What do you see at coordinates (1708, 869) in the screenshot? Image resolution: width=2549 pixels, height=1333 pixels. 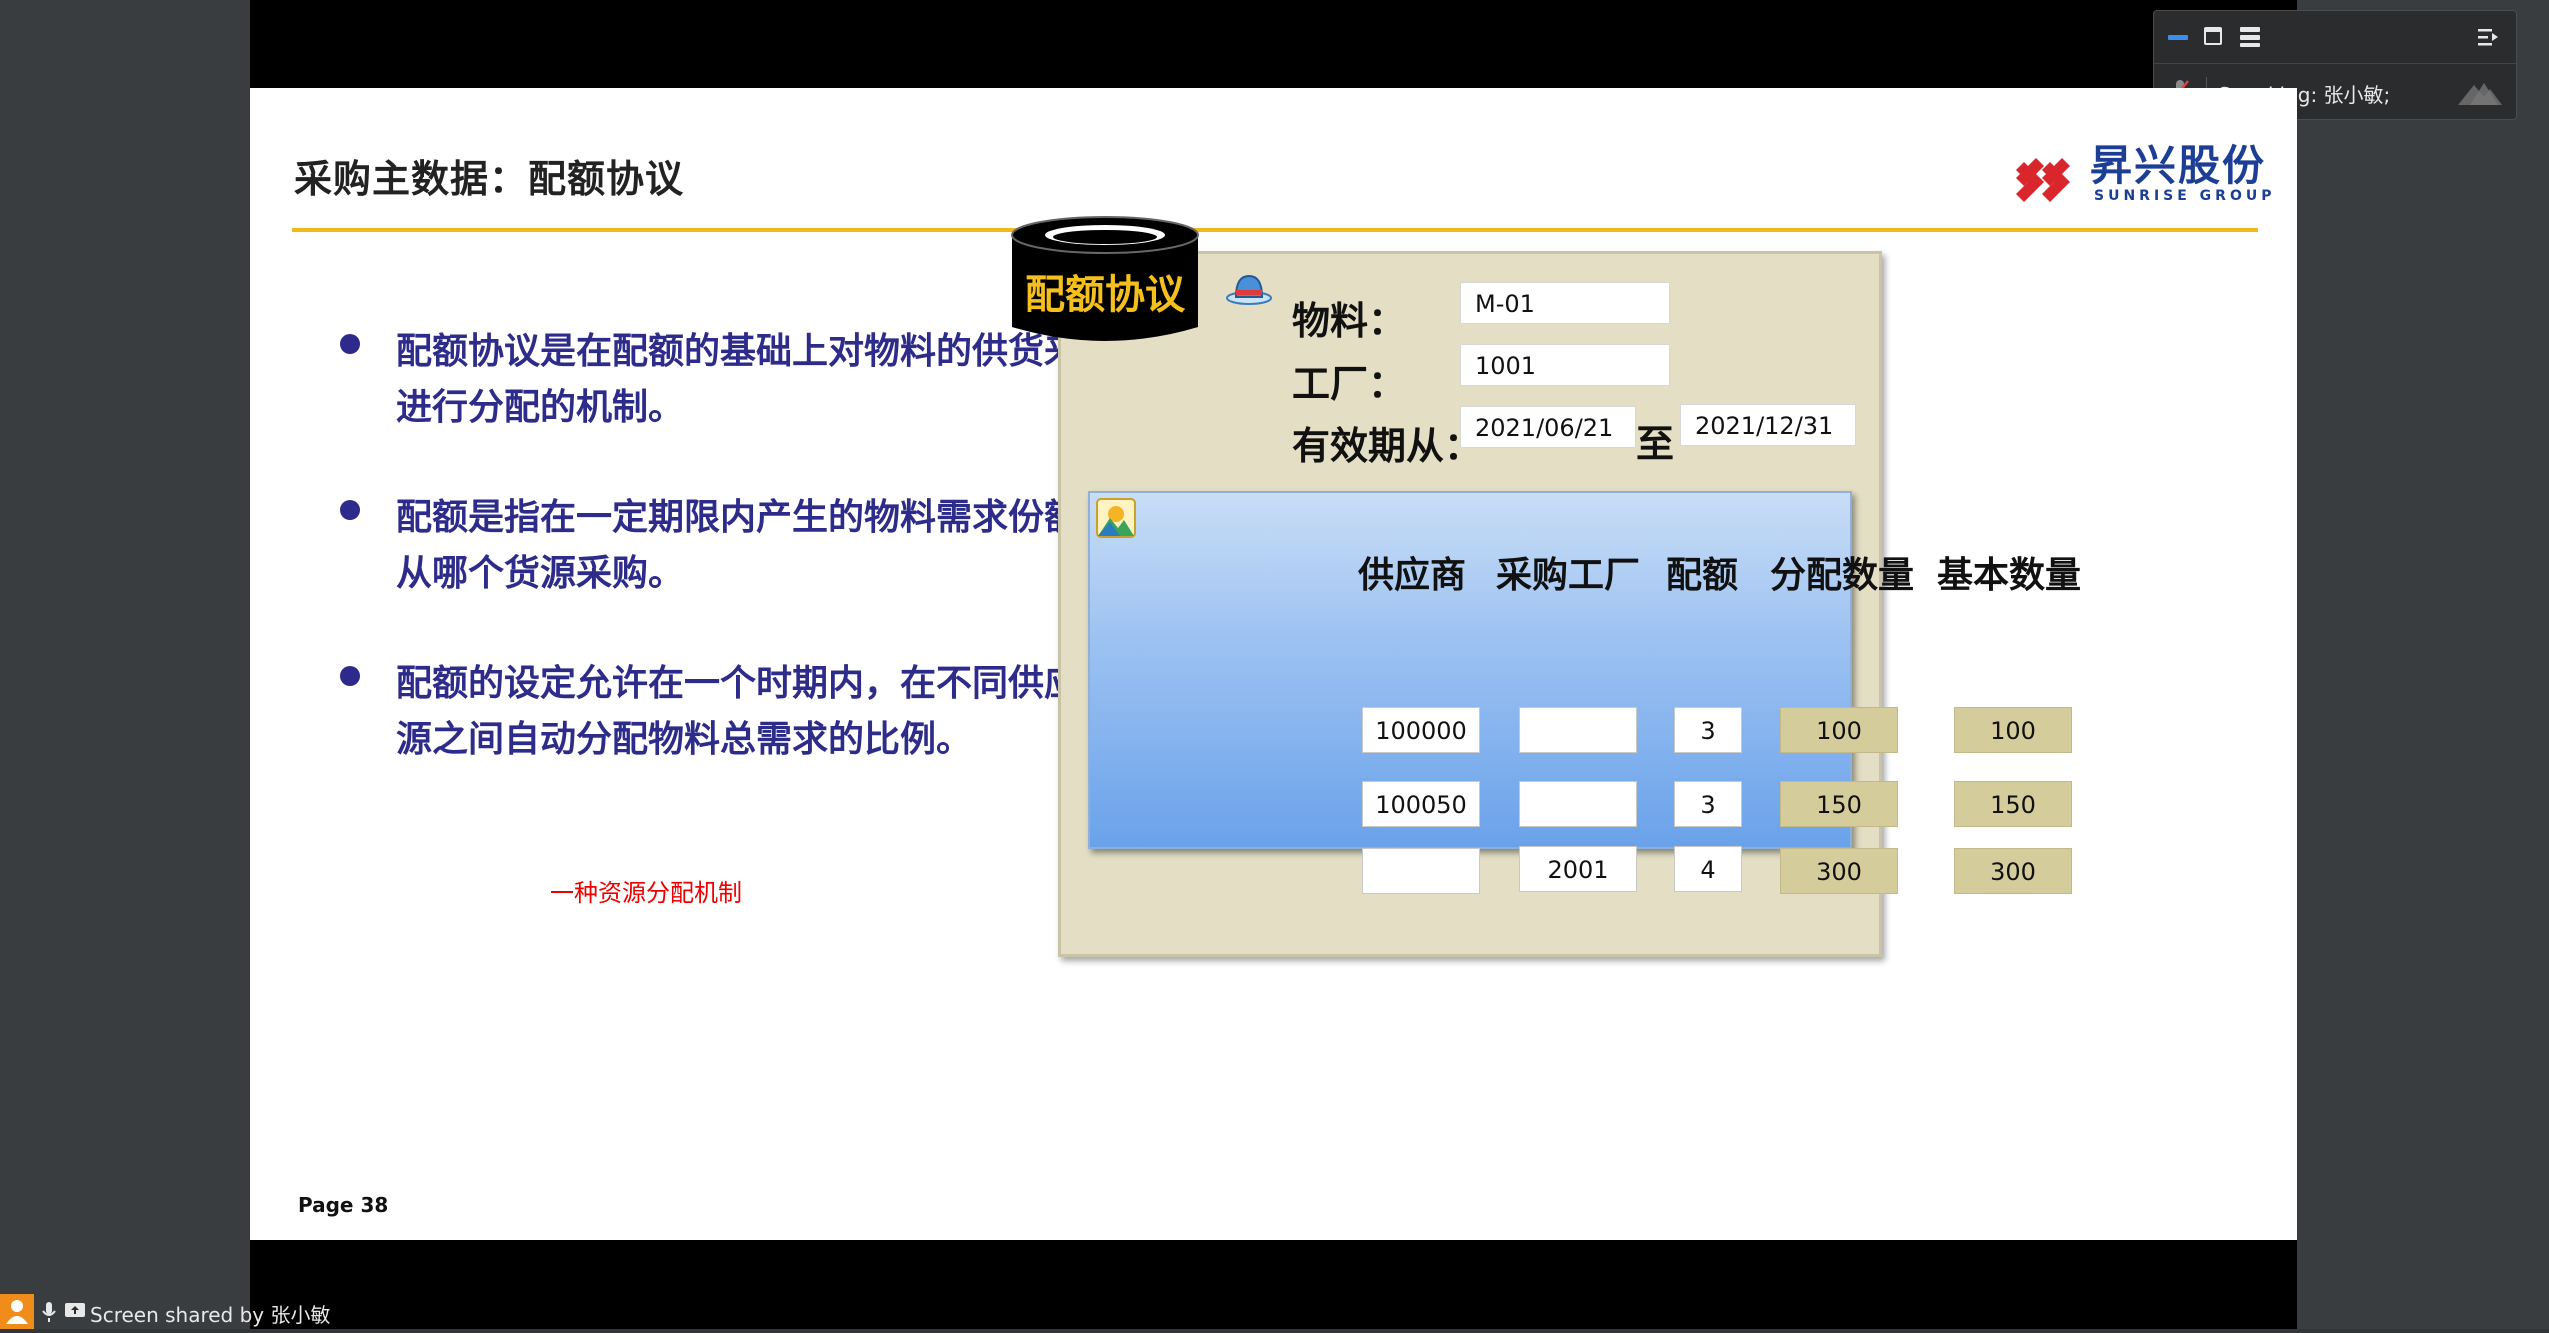 I see `cell-quota: 4` at bounding box center [1708, 869].